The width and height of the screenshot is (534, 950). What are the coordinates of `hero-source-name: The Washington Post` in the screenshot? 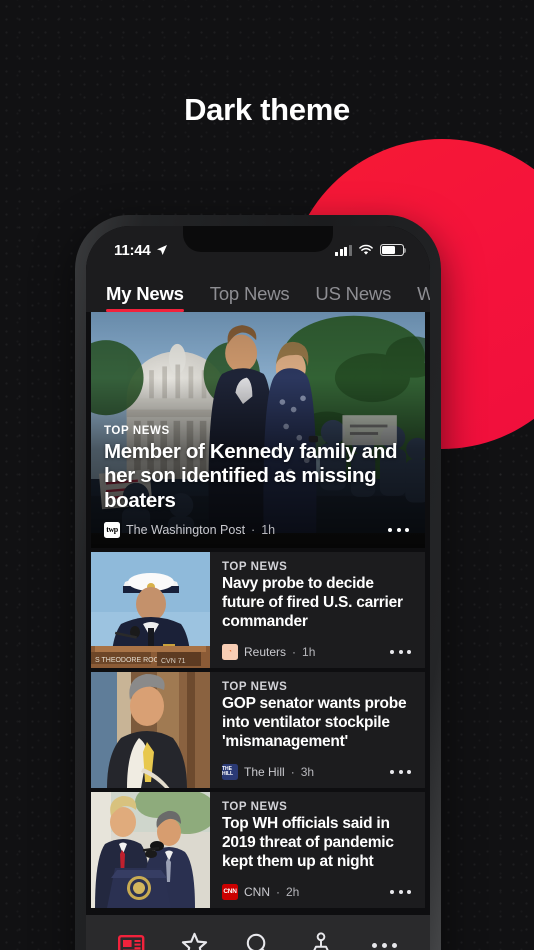 It's located at (185, 530).